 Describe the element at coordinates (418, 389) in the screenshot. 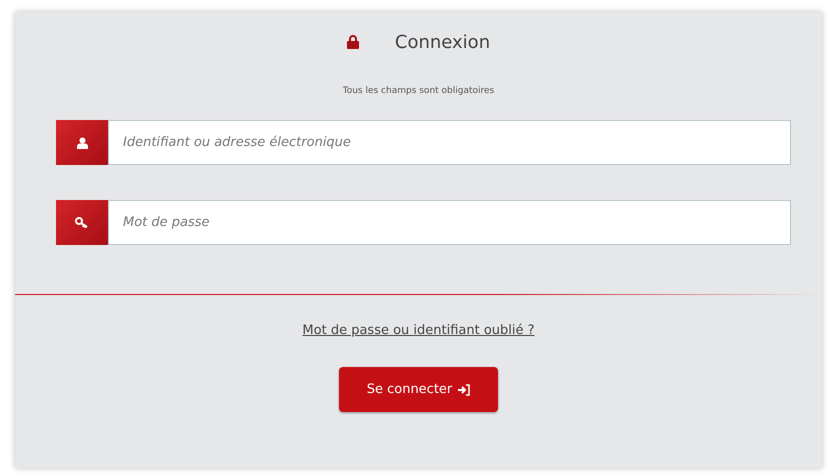

I see `login-button: Se connecter` at that location.